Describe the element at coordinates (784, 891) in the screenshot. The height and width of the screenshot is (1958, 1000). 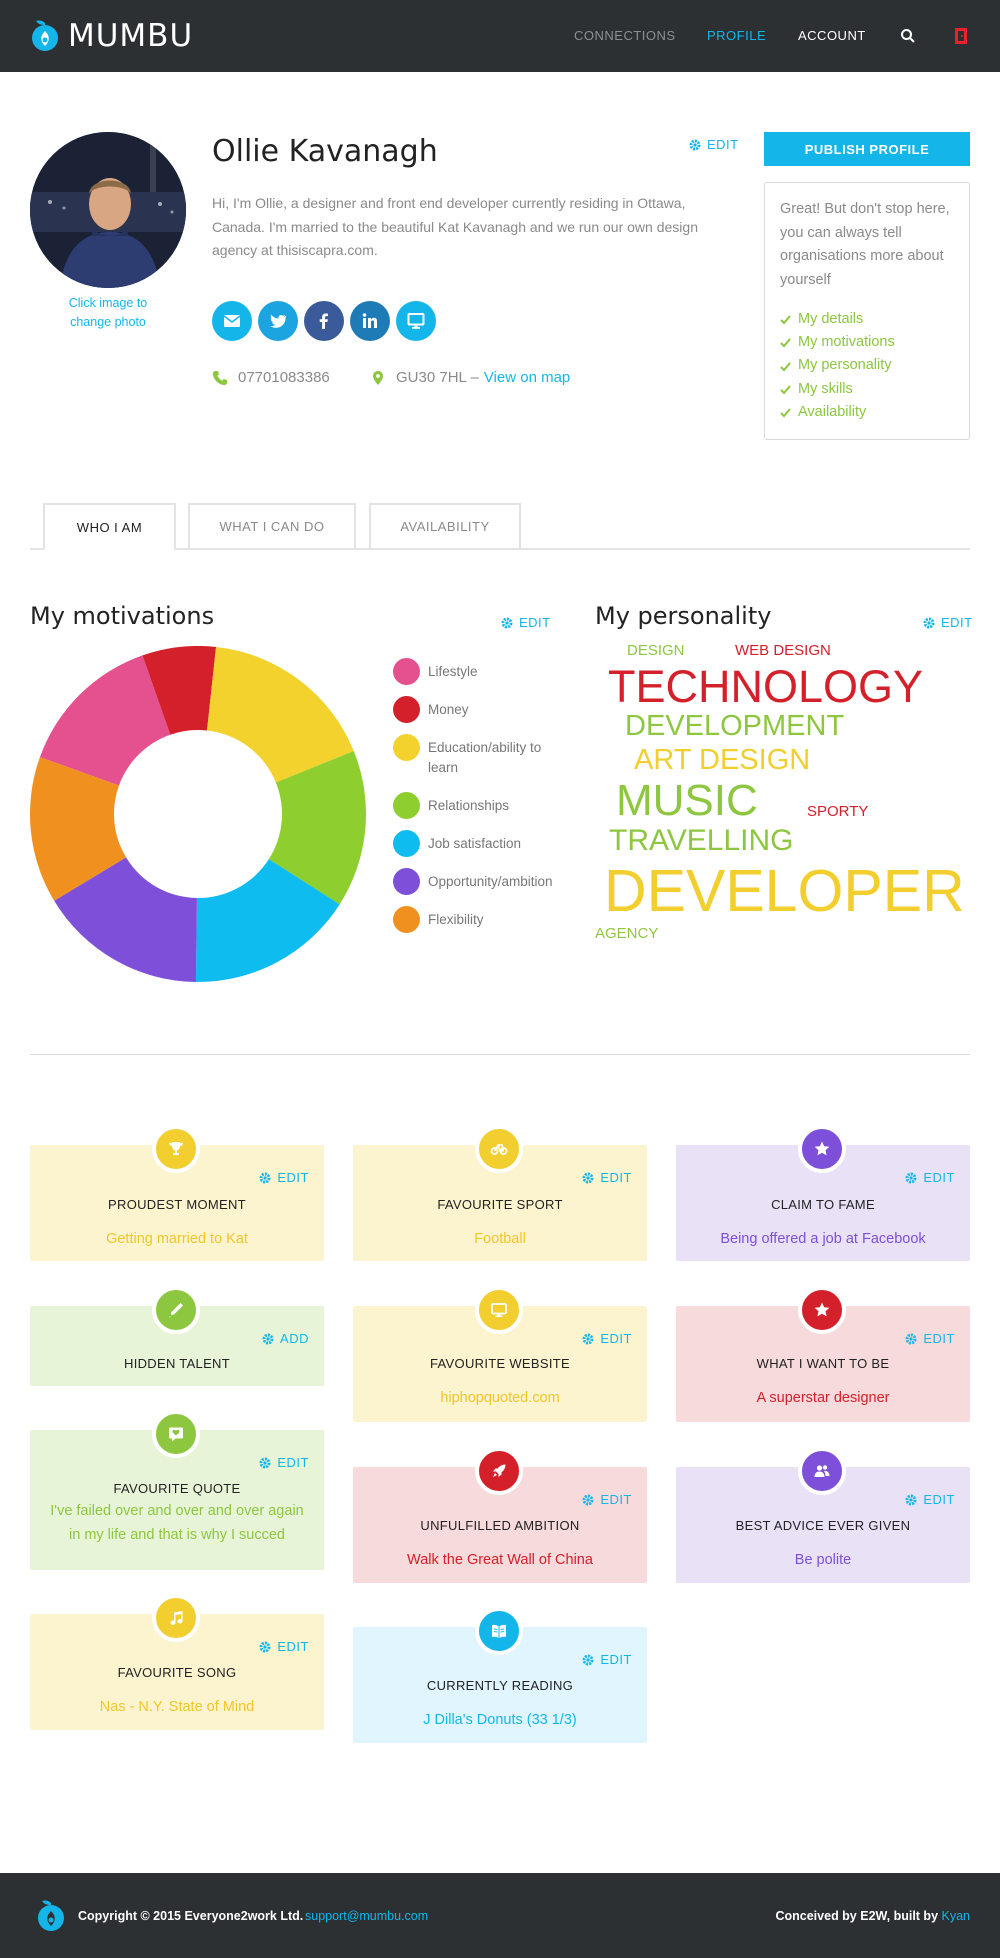
I see `word-developer: DEVELOPER` at that location.